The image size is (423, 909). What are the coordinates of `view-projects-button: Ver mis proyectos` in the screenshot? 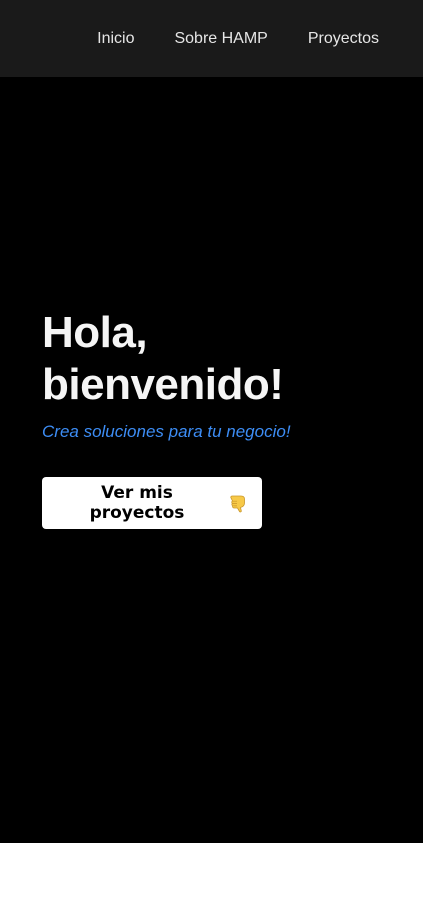 It's located at (152, 503).